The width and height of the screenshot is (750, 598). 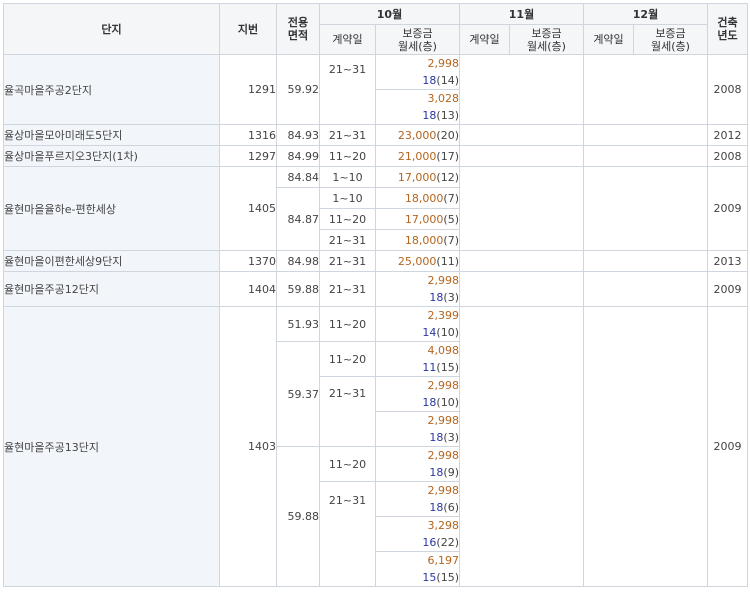 What do you see at coordinates (111, 135) in the screenshot?
I see `complex-name: 율상마을모아미래도5단지` at bounding box center [111, 135].